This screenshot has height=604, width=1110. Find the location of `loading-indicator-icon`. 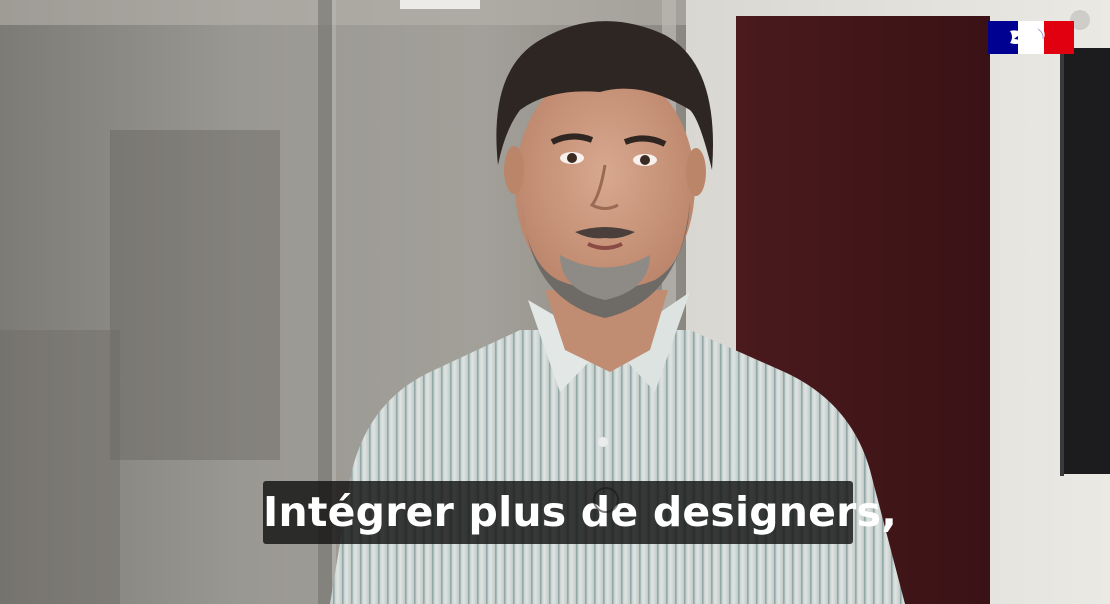

loading-indicator-icon is located at coordinates (606, 500).